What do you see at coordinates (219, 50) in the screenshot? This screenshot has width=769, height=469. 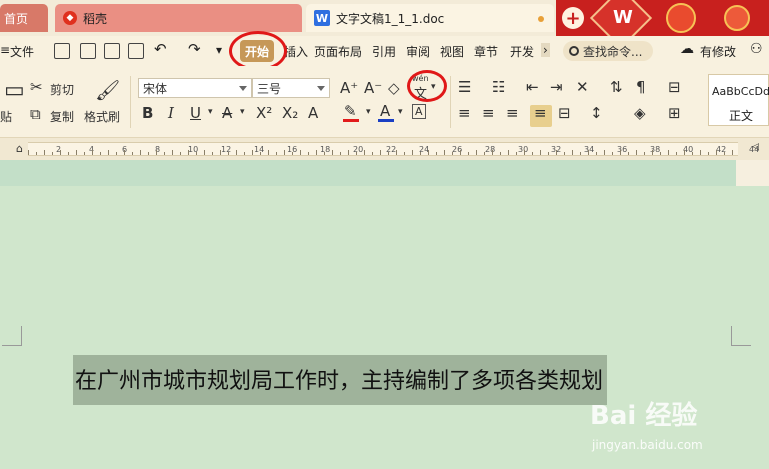 I see `more-quick-access-icon: ▾` at bounding box center [219, 50].